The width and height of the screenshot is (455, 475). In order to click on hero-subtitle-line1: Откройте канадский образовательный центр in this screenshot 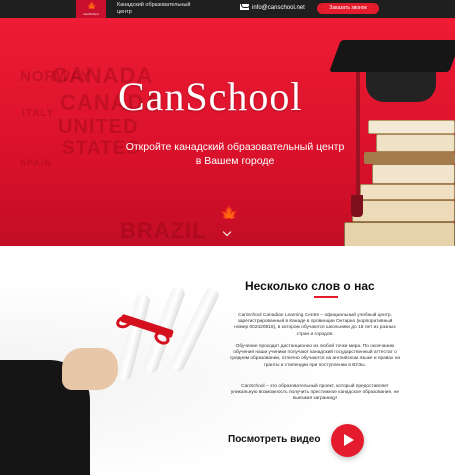, I will do `click(235, 147)`.